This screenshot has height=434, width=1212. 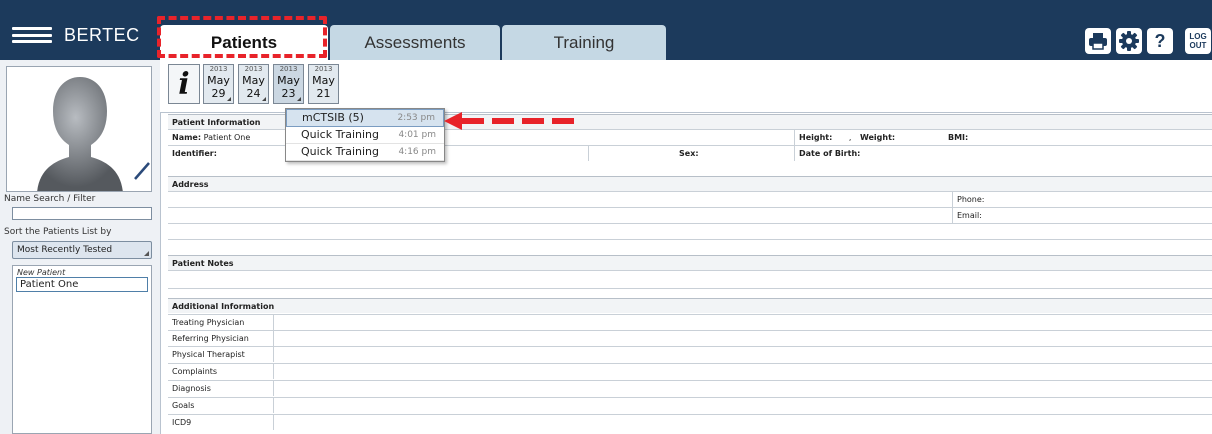 I want to click on session-day: 21, so click(x=323, y=93).